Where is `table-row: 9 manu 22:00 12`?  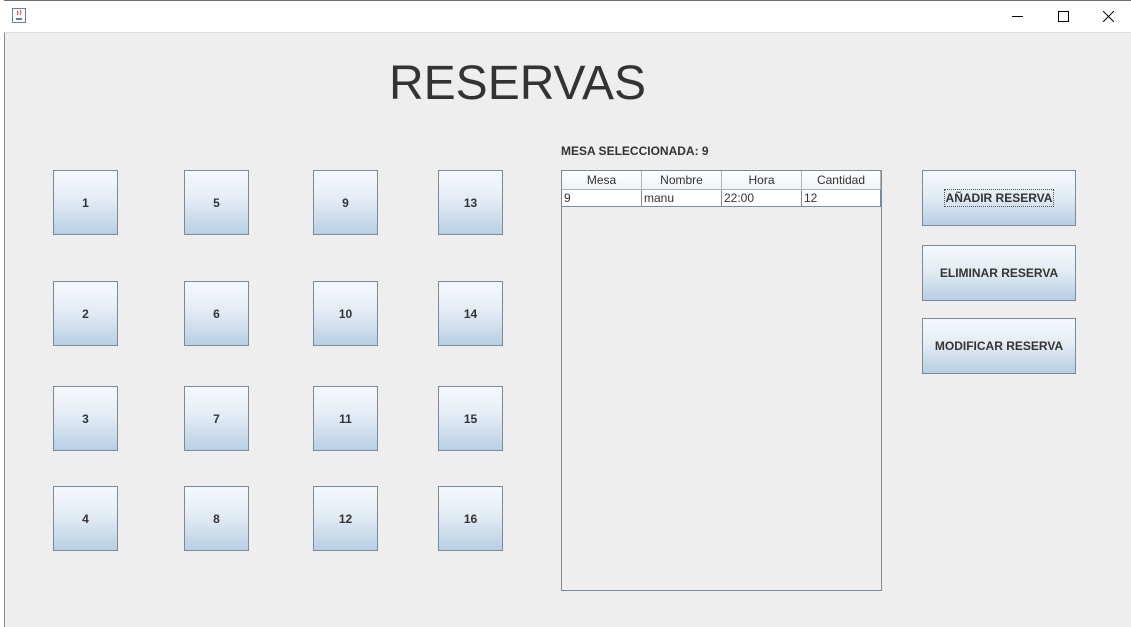 table-row: 9 manu 22:00 12 is located at coordinates (721, 198).